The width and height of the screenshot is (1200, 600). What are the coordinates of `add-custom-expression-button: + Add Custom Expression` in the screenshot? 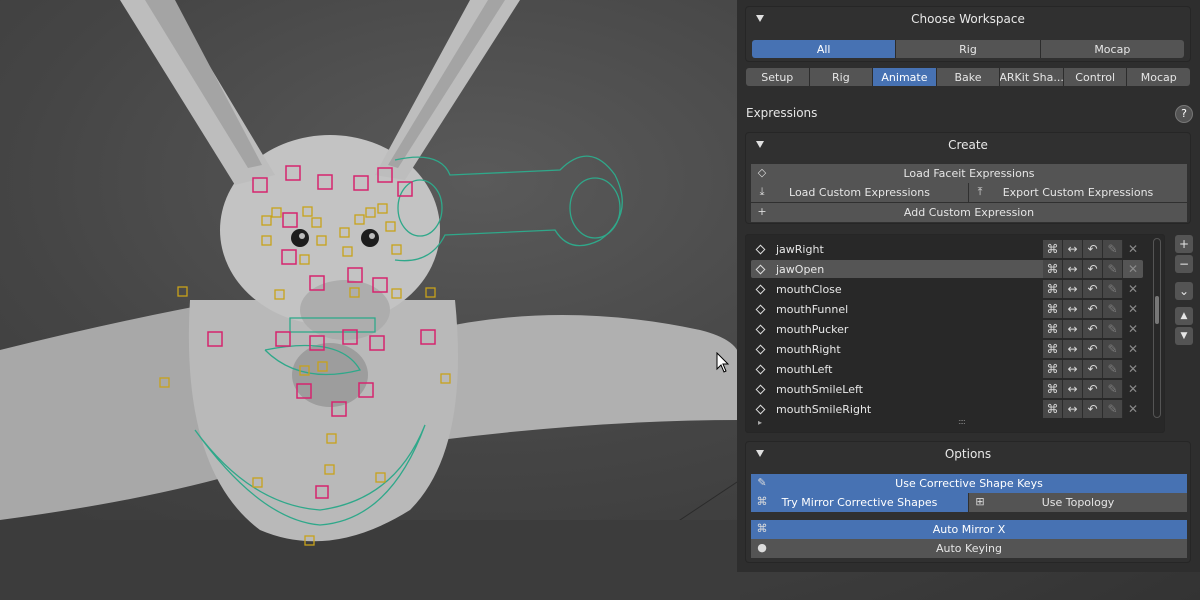 It's located at (969, 212).